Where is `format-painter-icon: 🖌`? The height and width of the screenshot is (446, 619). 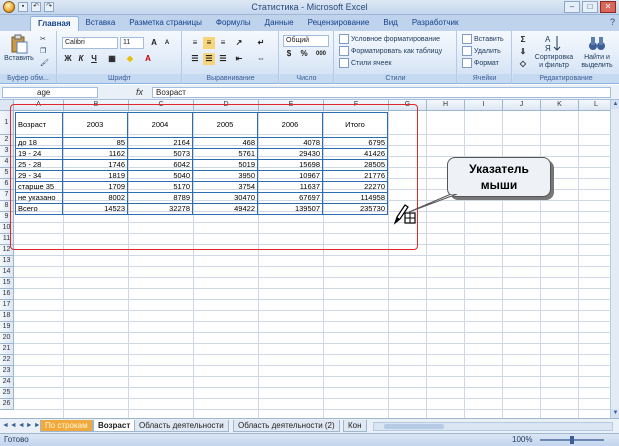
format-painter-icon: 🖌 is located at coordinates (44, 63).